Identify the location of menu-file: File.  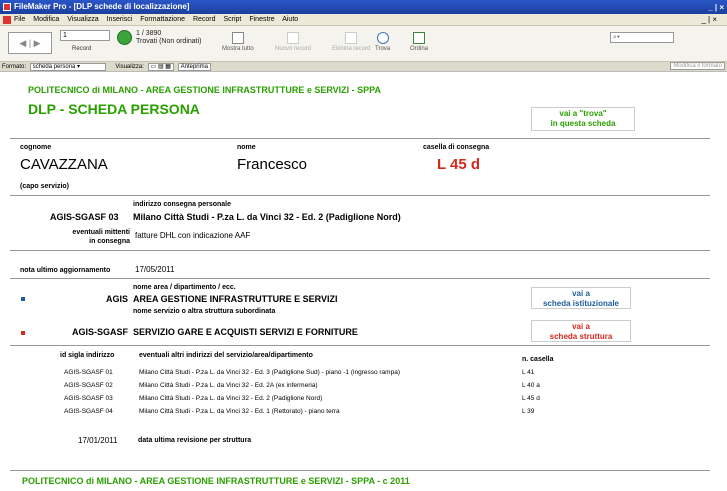
(19, 19).